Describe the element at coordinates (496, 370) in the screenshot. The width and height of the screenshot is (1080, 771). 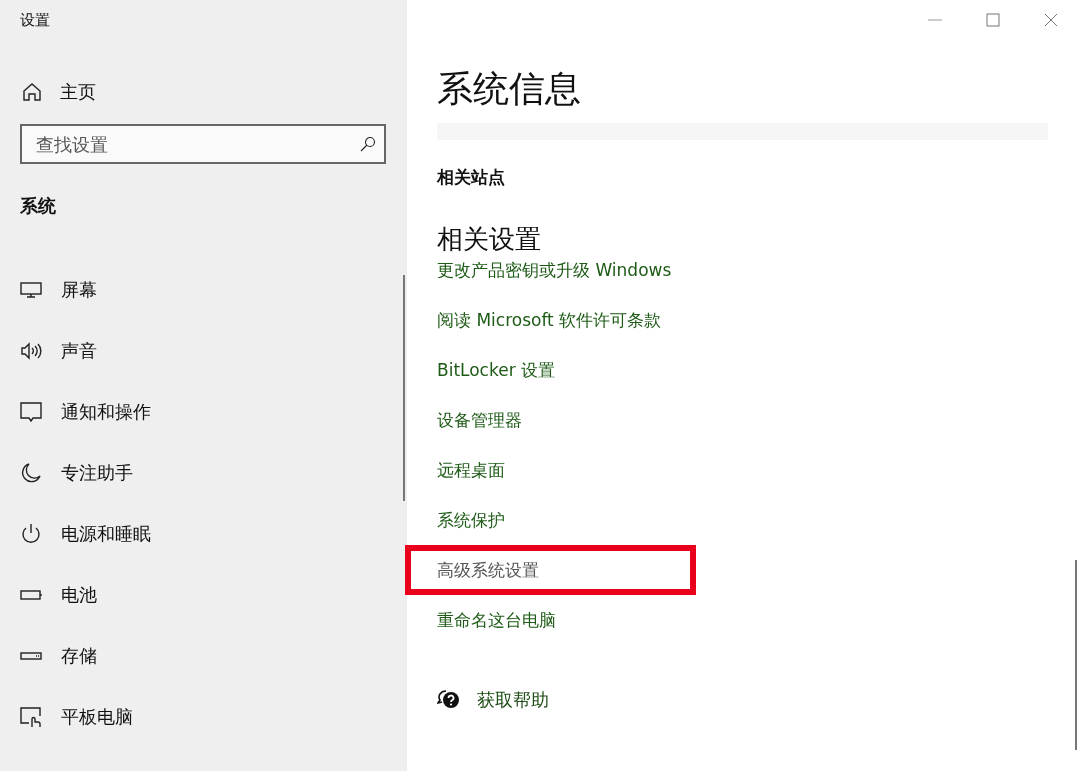
I see `settings-link: BitLocker 设置` at that location.